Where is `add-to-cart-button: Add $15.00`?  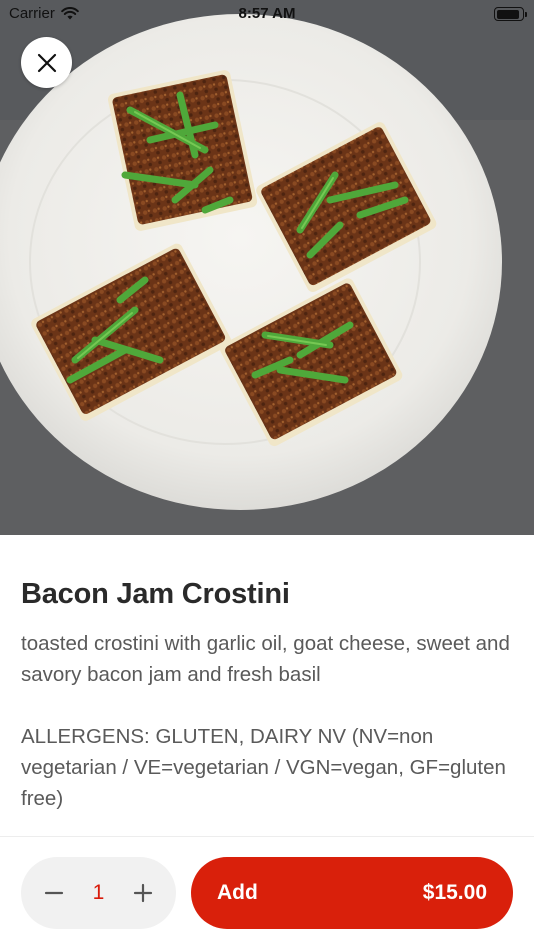
add-to-cart-button: Add $15.00 is located at coordinates (352, 893).